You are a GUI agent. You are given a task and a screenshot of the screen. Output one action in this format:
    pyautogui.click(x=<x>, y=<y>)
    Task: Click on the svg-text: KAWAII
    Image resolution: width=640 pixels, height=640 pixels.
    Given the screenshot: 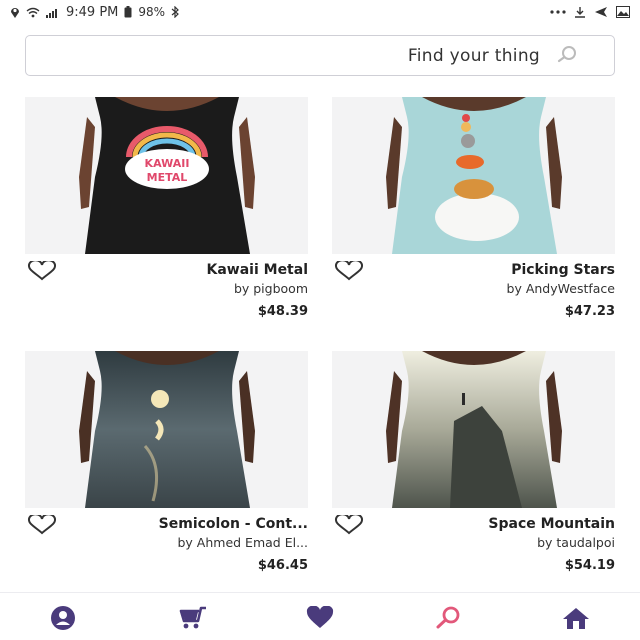 What is the action you would take?
    pyautogui.click(x=167, y=163)
    